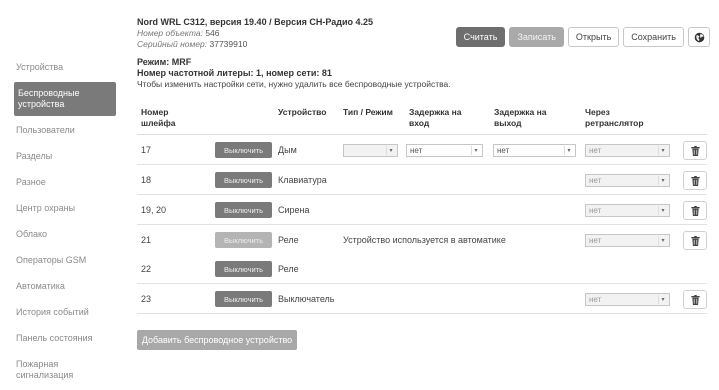 Image resolution: width=719 pixels, height=390 pixels. Describe the element at coordinates (520, 117) in the screenshot. I see `header-delay-out: Задержка на выход` at that location.